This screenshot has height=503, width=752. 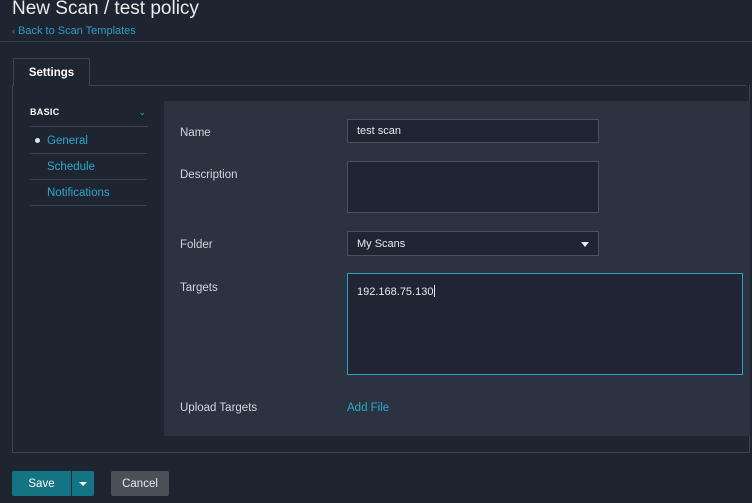 What do you see at coordinates (376, 41) in the screenshot?
I see `header-divider` at bounding box center [376, 41].